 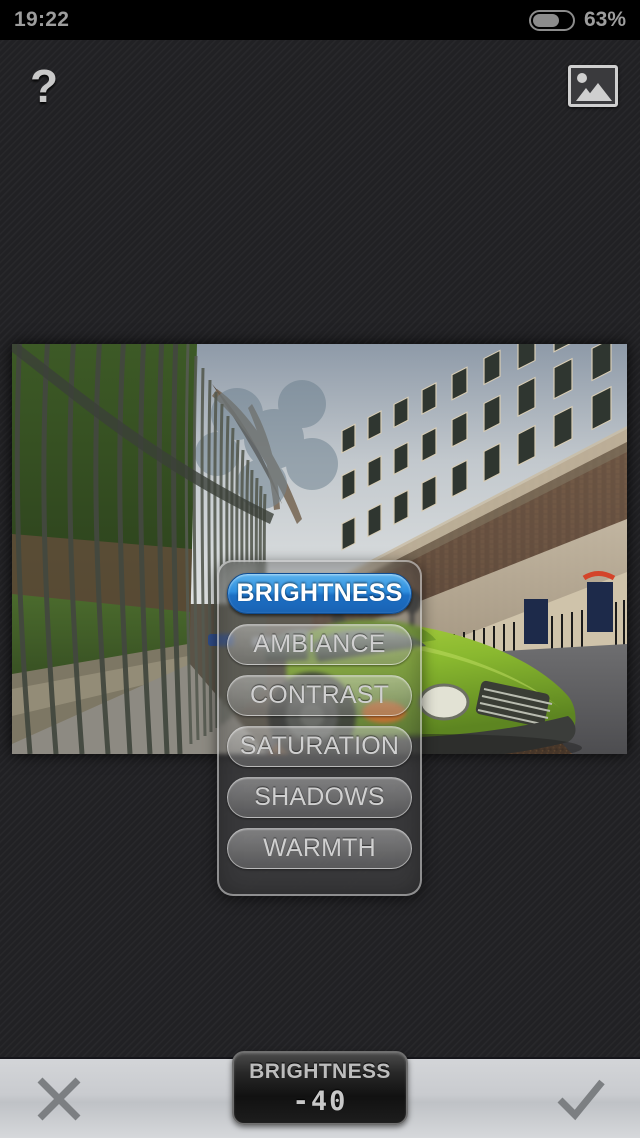 I want to click on checkmark-icon, so click(x=581, y=1099).